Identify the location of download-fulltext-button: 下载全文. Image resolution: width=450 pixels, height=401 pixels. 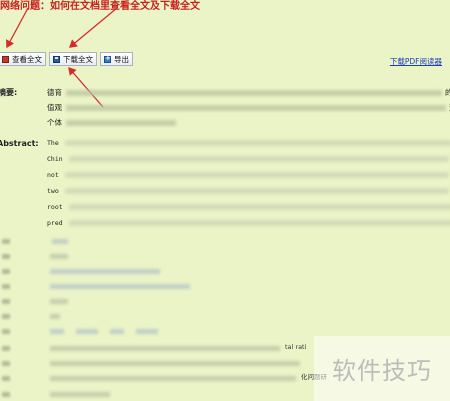
(73, 59).